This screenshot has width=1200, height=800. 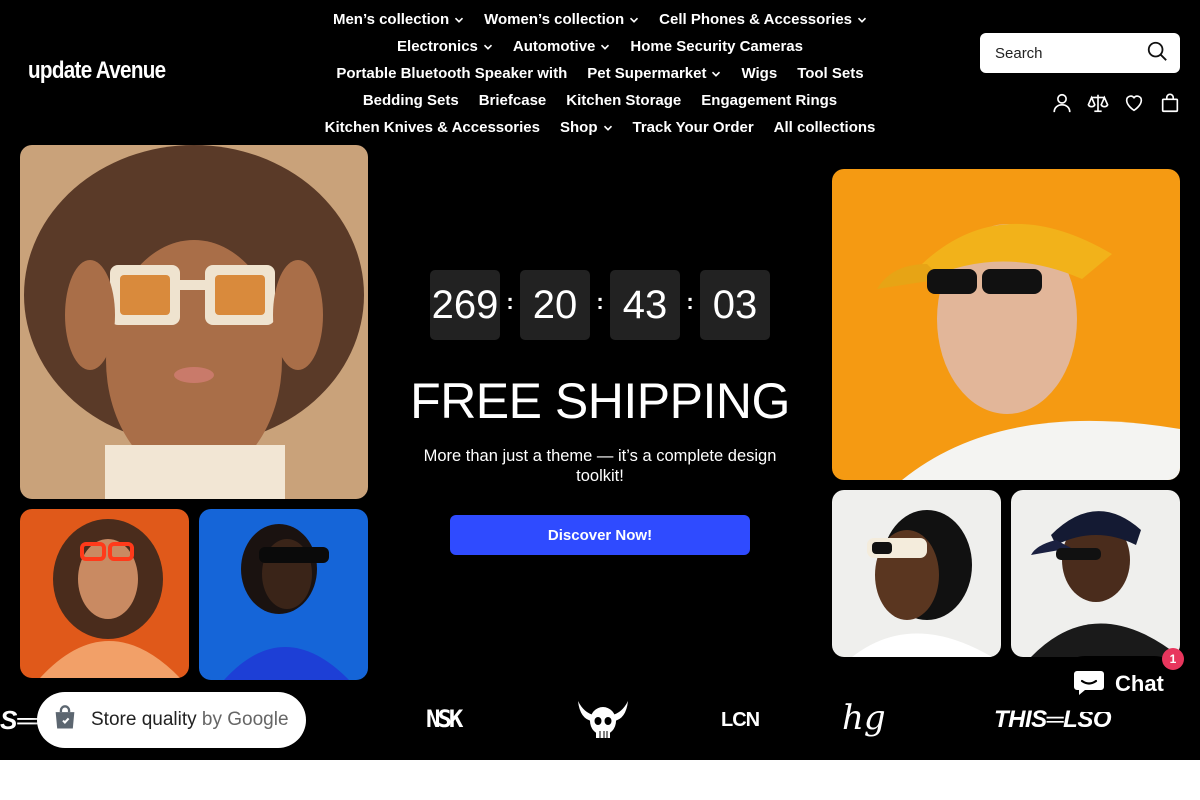 I want to click on nav-item-label: Home Security Cameras, so click(x=716, y=46).